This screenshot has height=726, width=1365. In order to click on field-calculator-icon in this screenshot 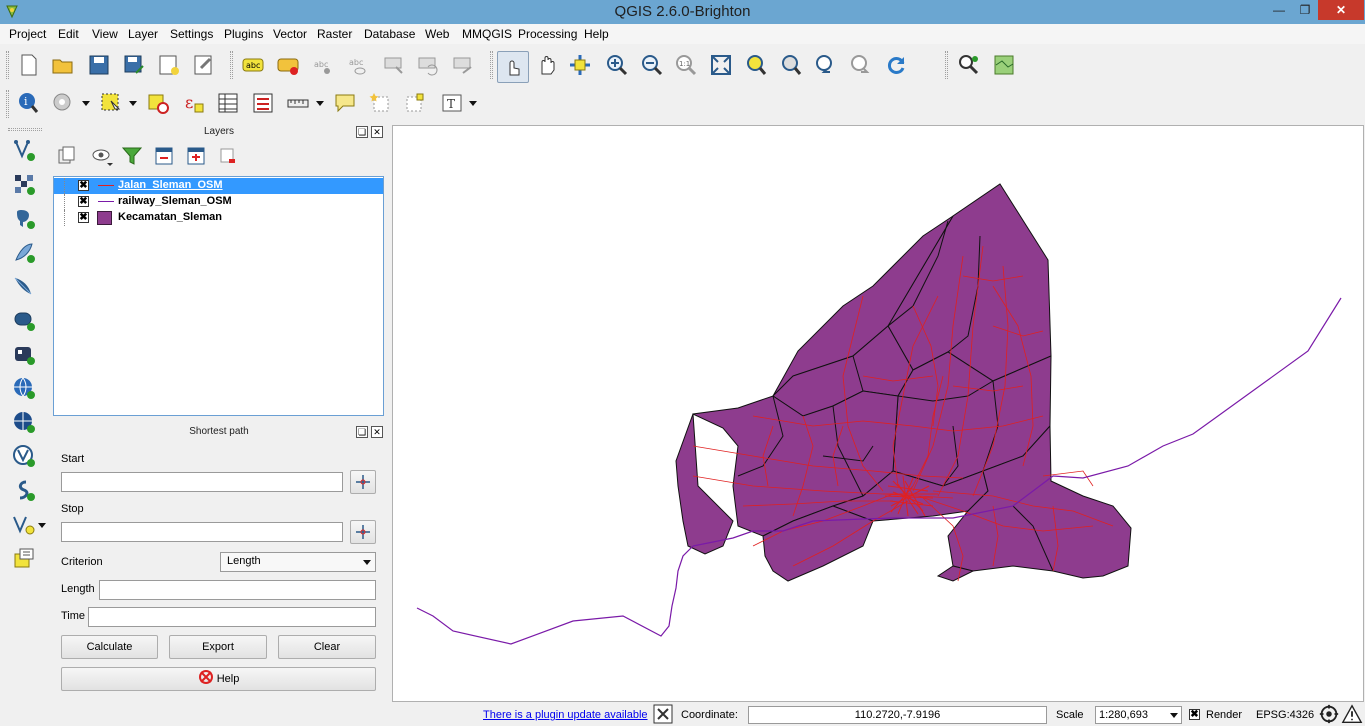, I will do `click(263, 103)`.